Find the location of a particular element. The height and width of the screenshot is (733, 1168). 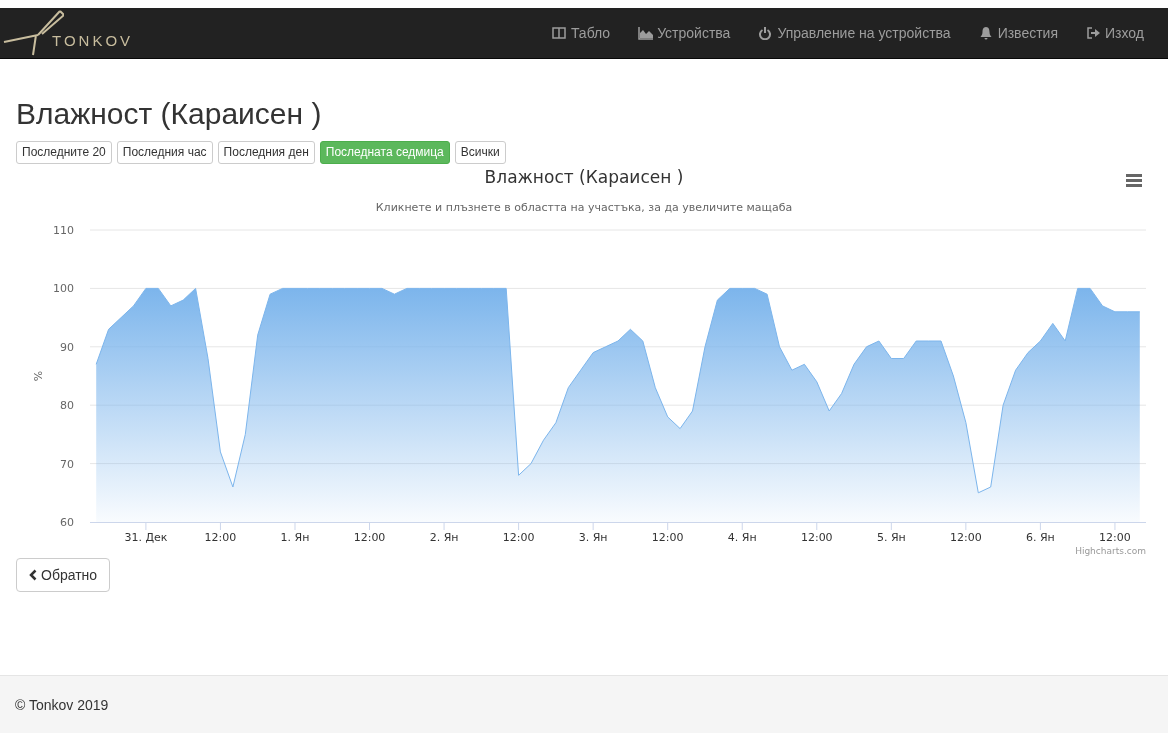

brand-logo: TONKOV is located at coordinates (67, 33).